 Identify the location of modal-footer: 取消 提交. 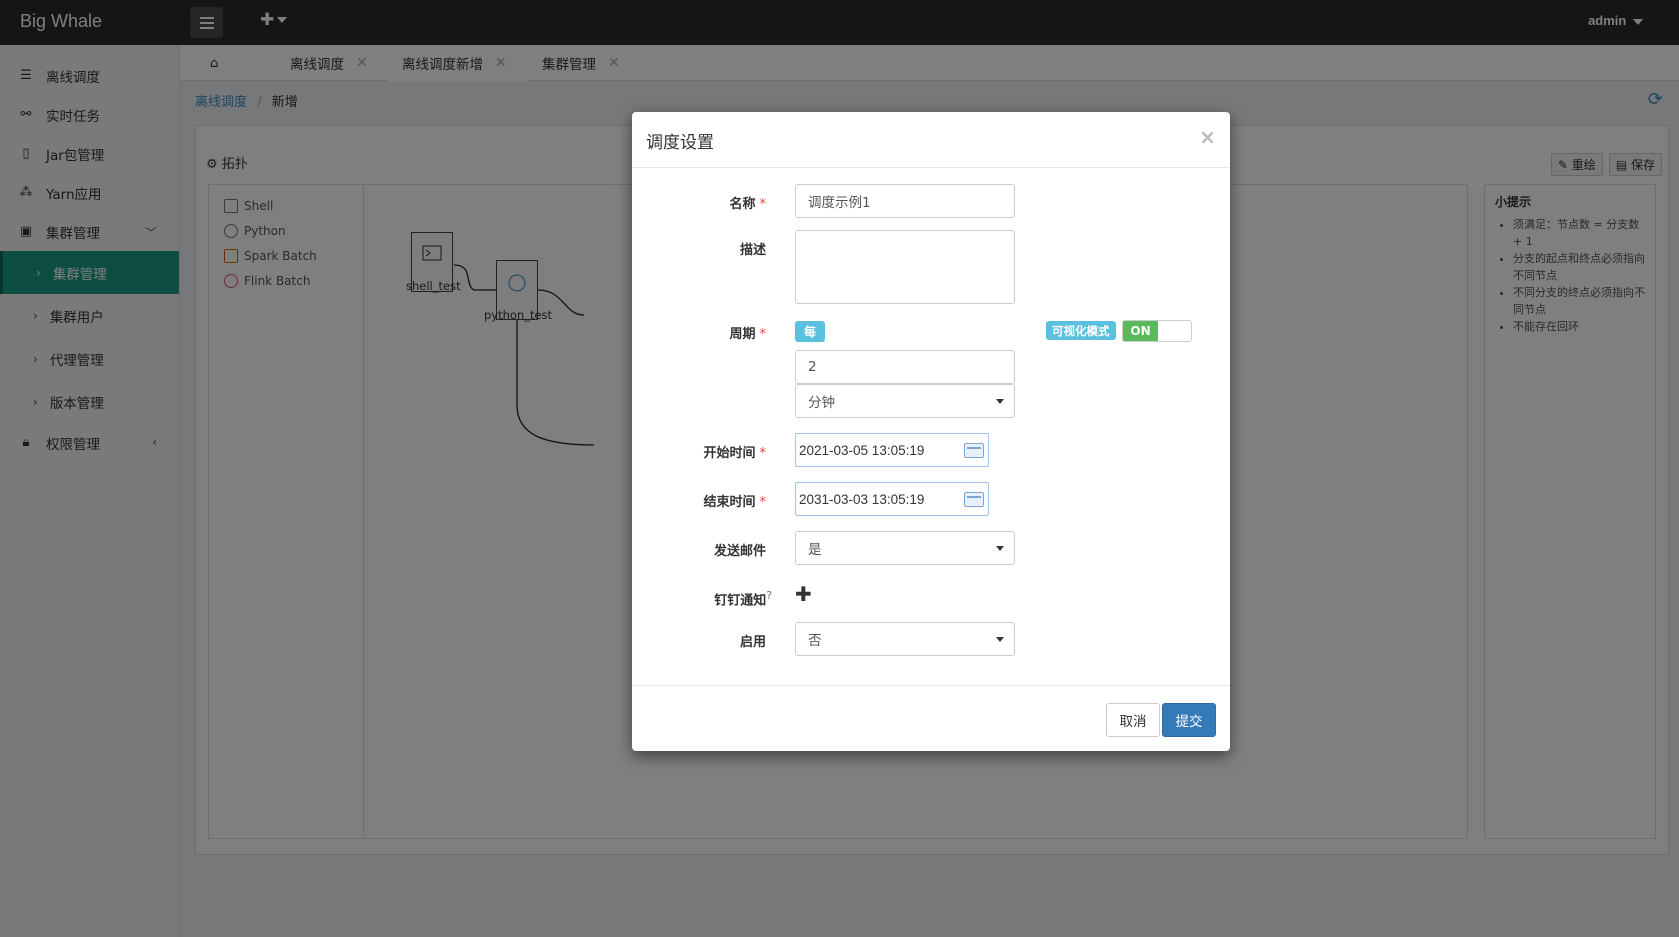
(931, 718).